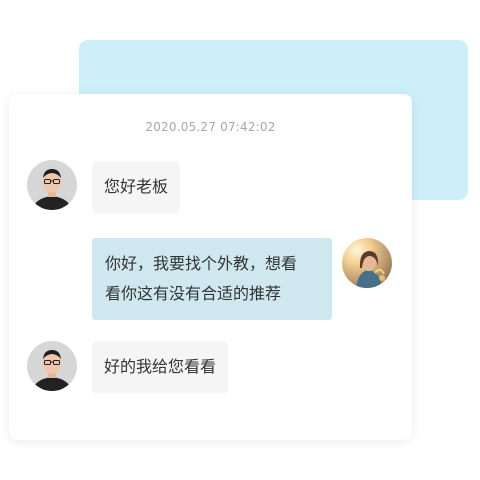 This screenshot has height=480, width=480. What do you see at coordinates (201, 263) in the screenshot?
I see `message-text-line: 你好，我要找个外教，想看` at bounding box center [201, 263].